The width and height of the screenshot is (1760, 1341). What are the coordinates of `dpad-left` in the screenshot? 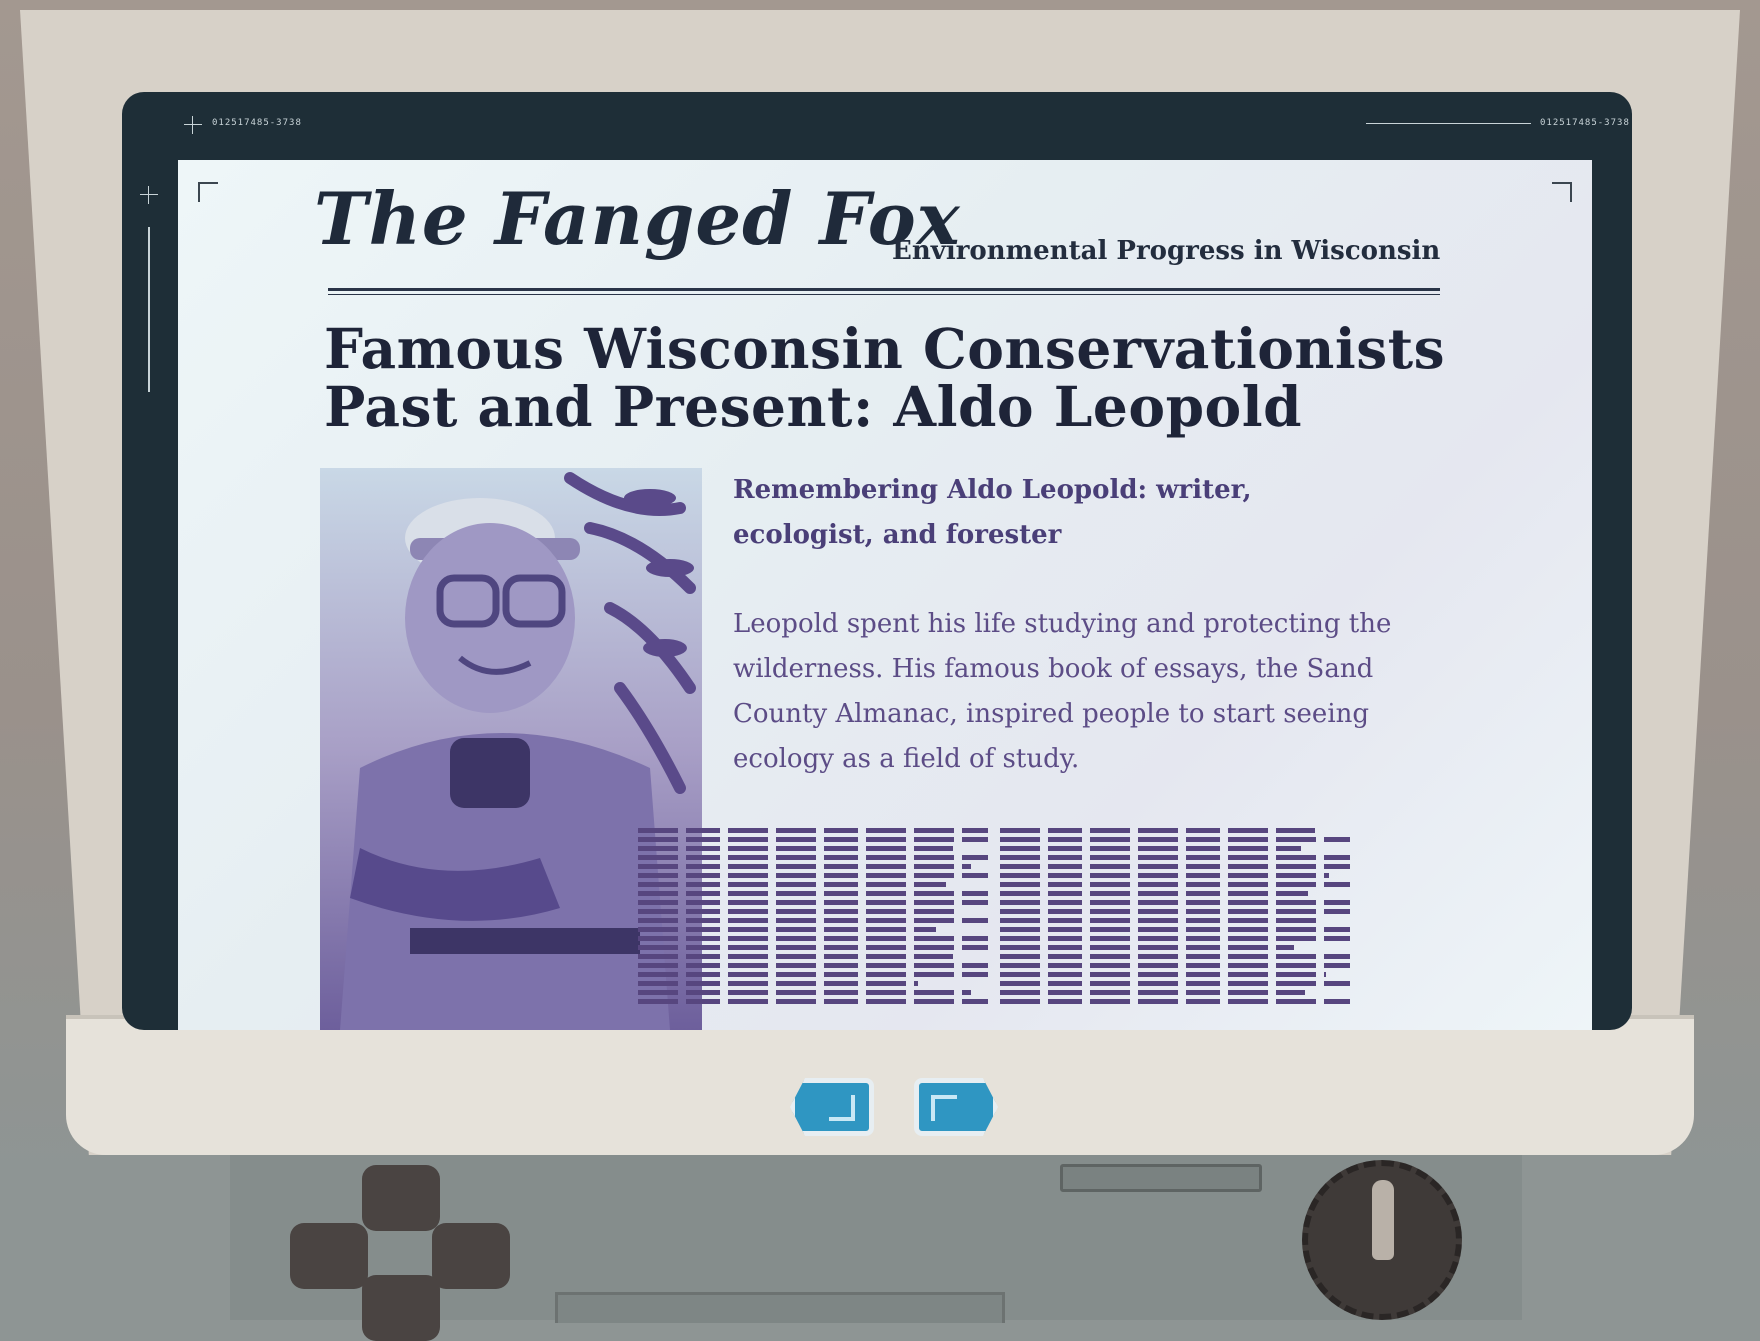 It's located at (329, 1256).